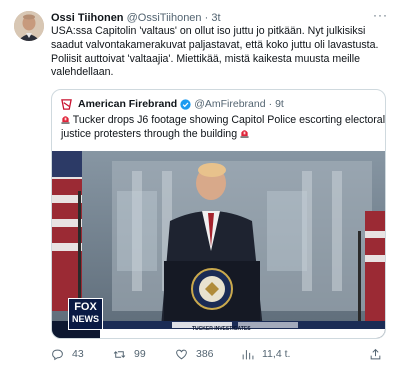 The height and width of the screenshot is (376, 400). What do you see at coordinates (221, 329) in the screenshot?
I see `ticker-text: TUCKER INVESTIGATES` at bounding box center [221, 329].